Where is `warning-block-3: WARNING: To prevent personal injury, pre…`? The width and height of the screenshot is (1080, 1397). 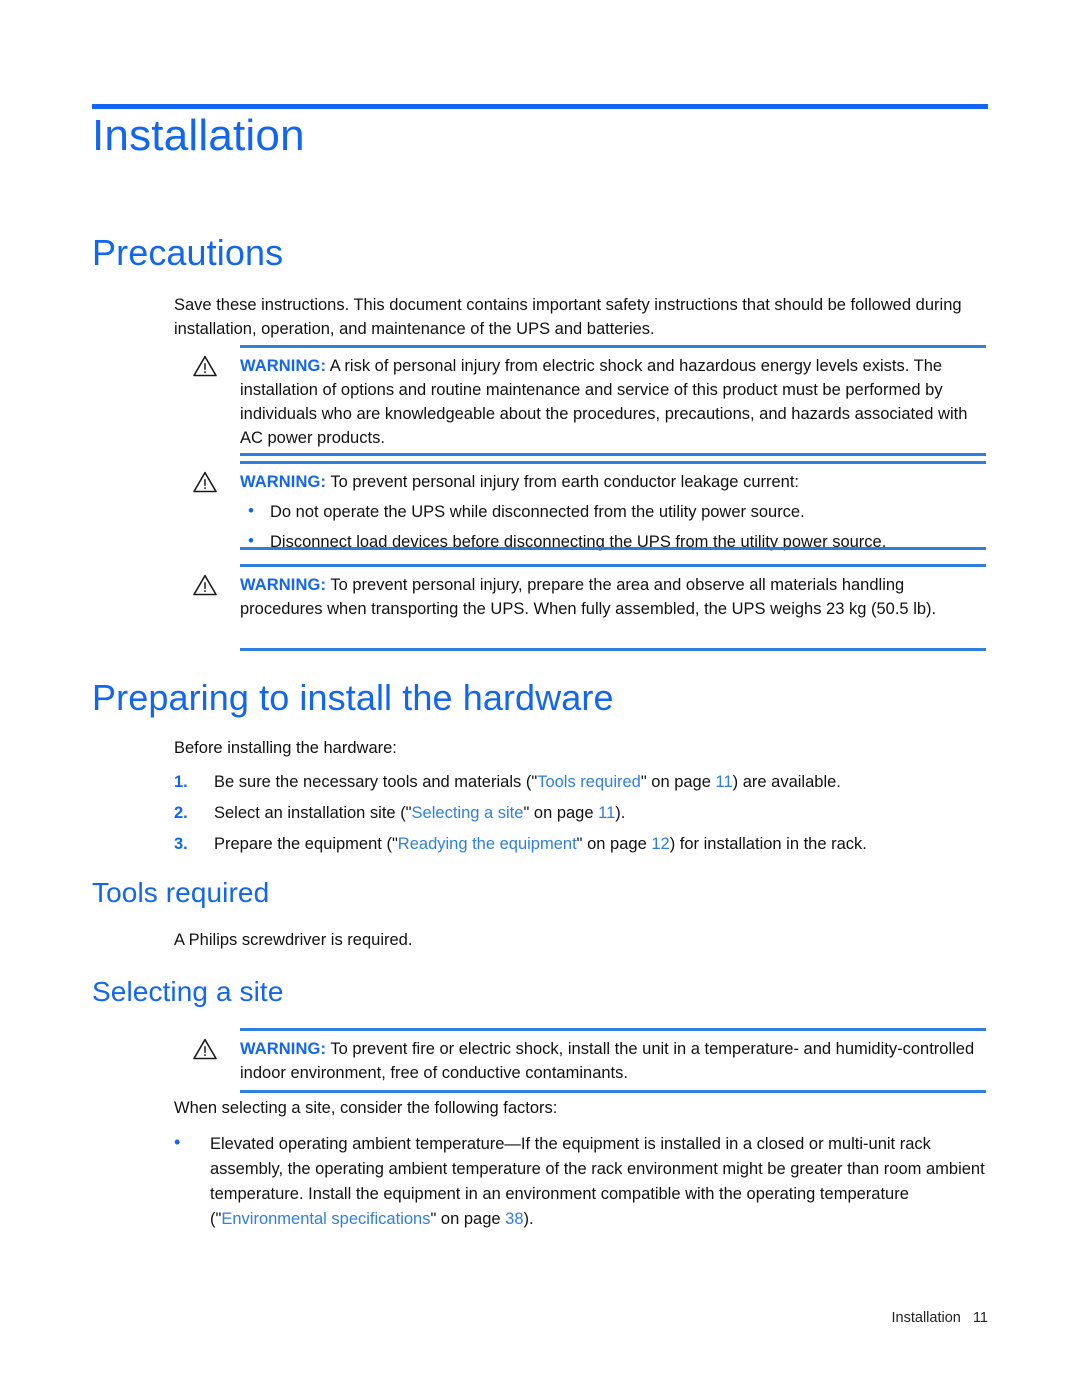
warning-block-3: WARNING: To prevent personal injury, pre… is located at coordinates (580, 607).